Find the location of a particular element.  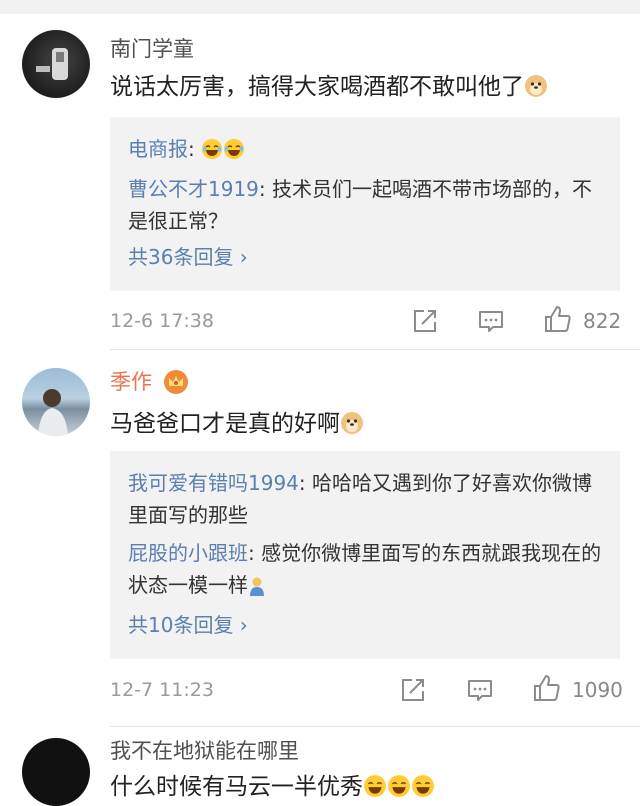

comment-text-content: 什么时候有马云一半优秀 is located at coordinates (236, 787).